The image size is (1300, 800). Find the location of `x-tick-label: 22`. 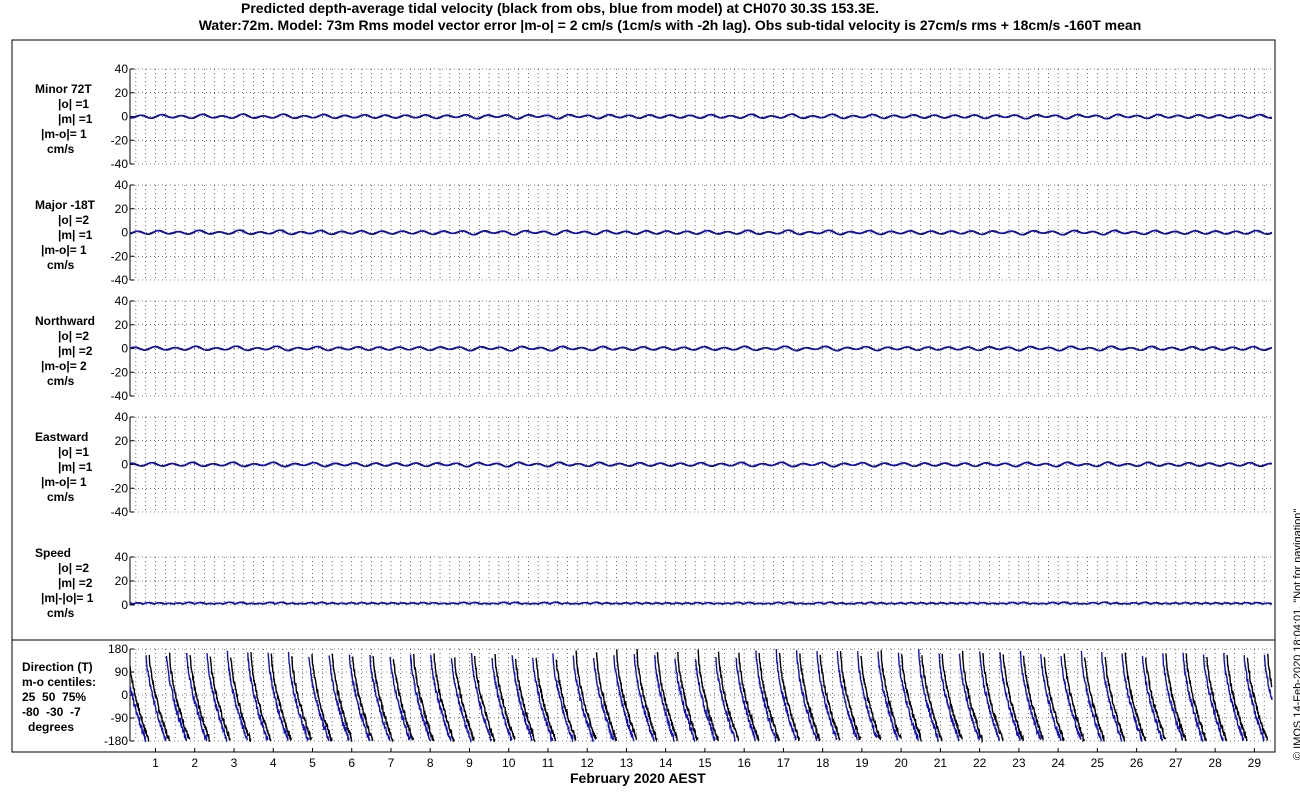

x-tick-label: 22 is located at coordinates (980, 763).